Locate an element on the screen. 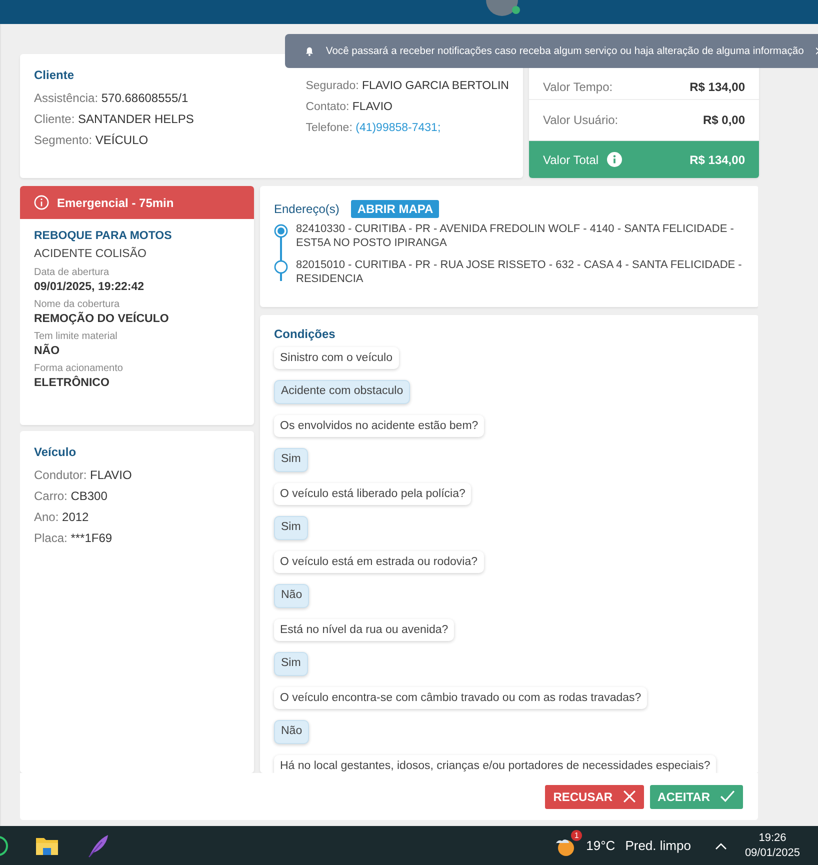 This screenshot has height=865, width=818. field-text: Telefone: (41)99858-7431; is located at coordinates (374, 128).